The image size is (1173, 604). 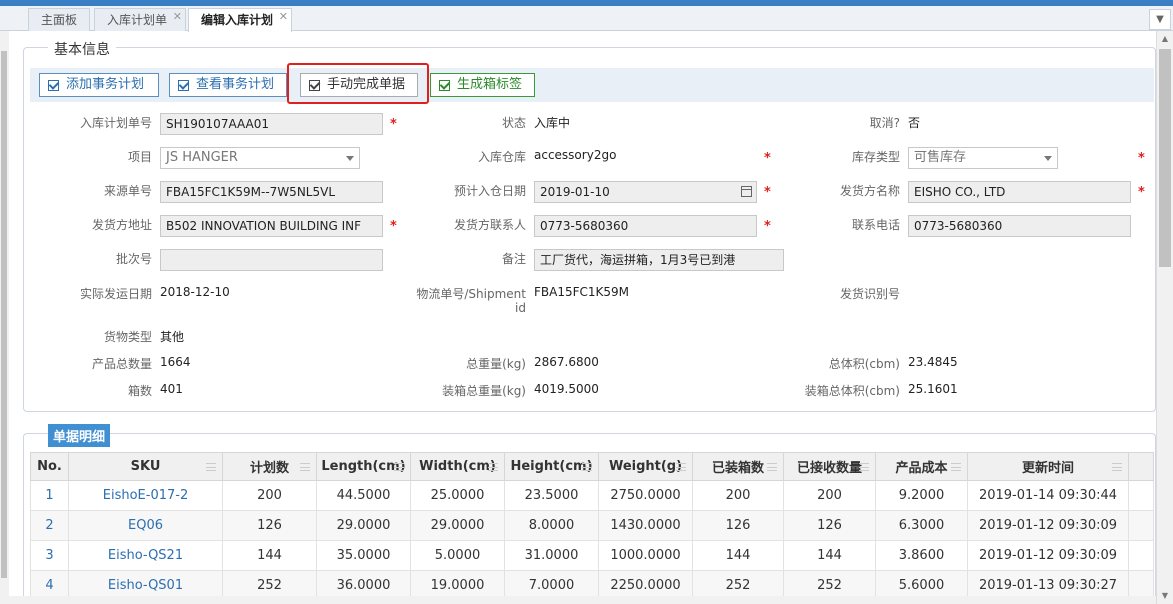 I want to click on batch-field, so click(x=271, y=260).